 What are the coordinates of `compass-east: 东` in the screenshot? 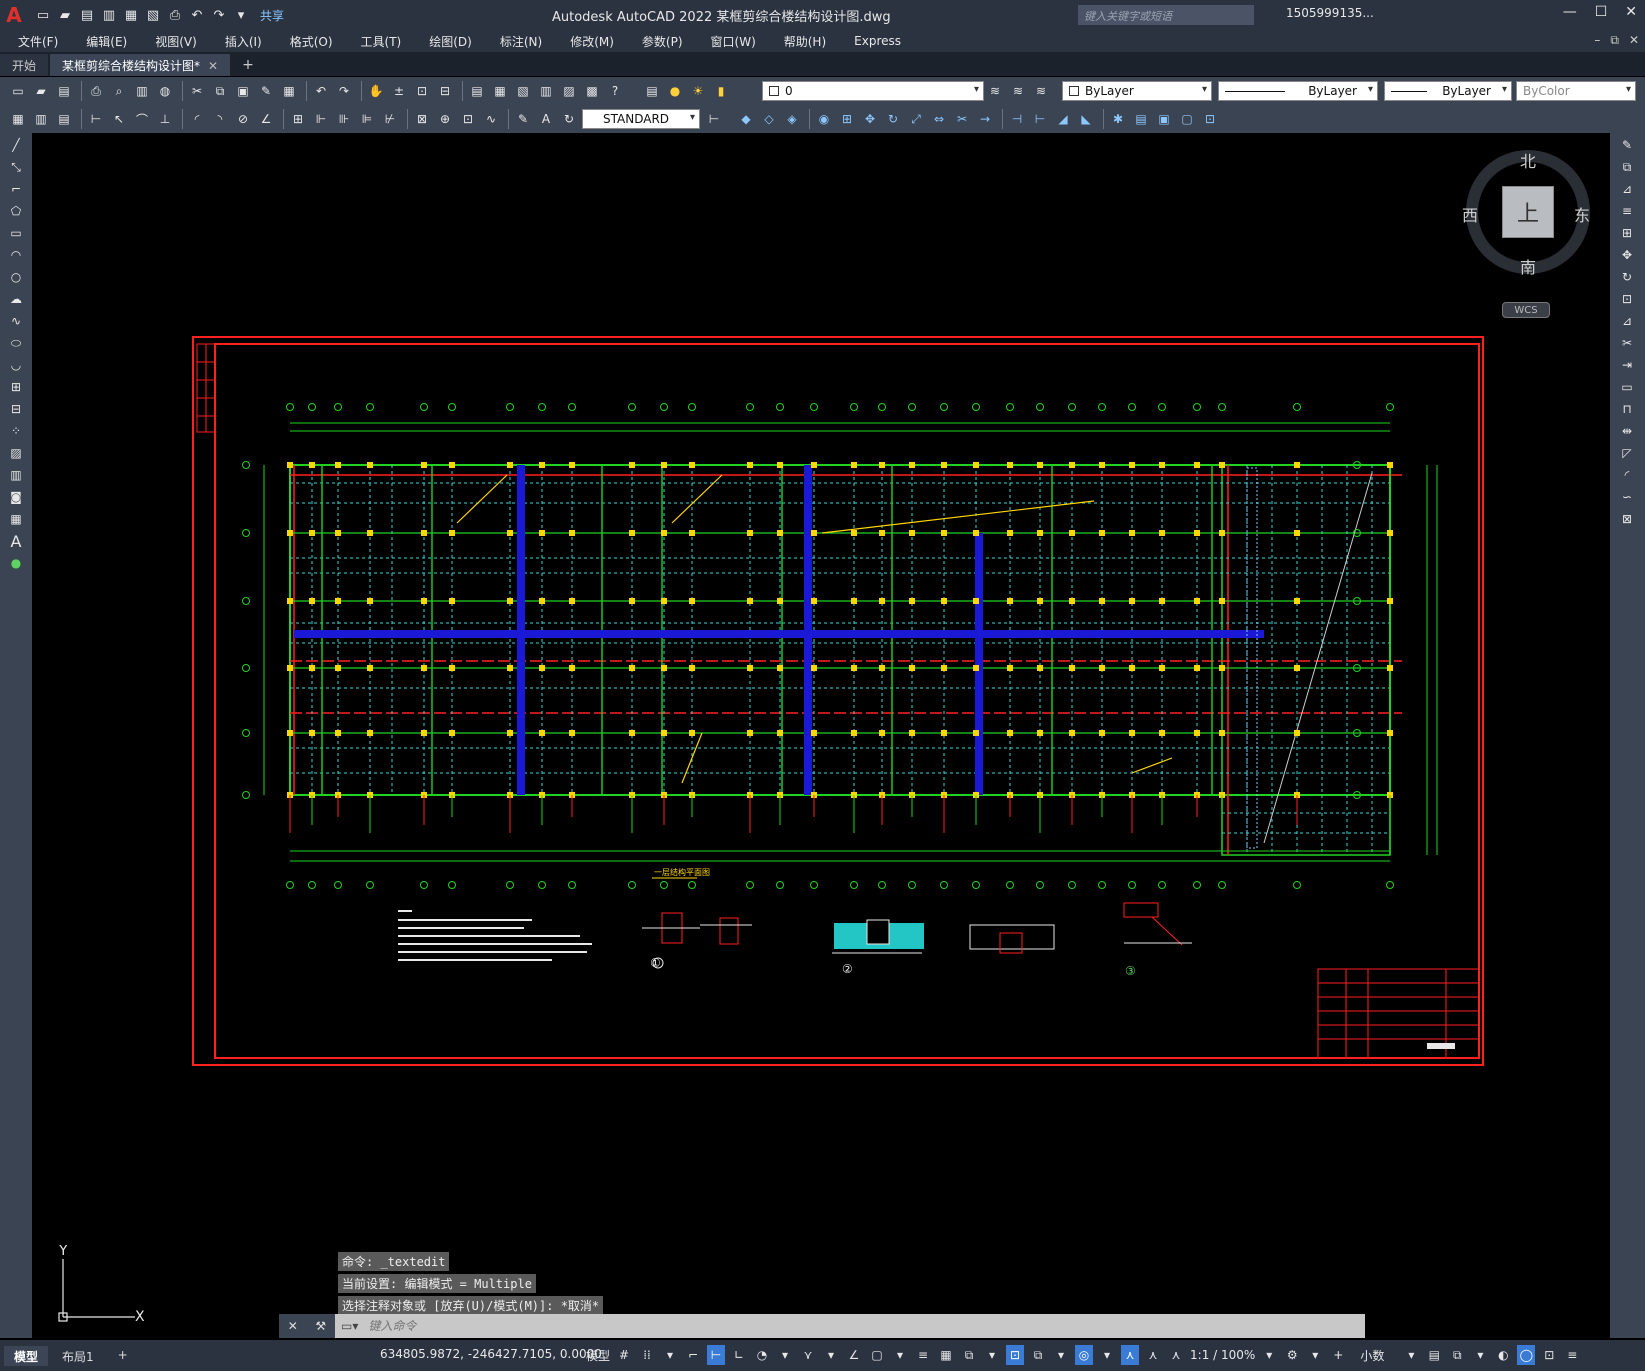 It's located at (1582, 214).